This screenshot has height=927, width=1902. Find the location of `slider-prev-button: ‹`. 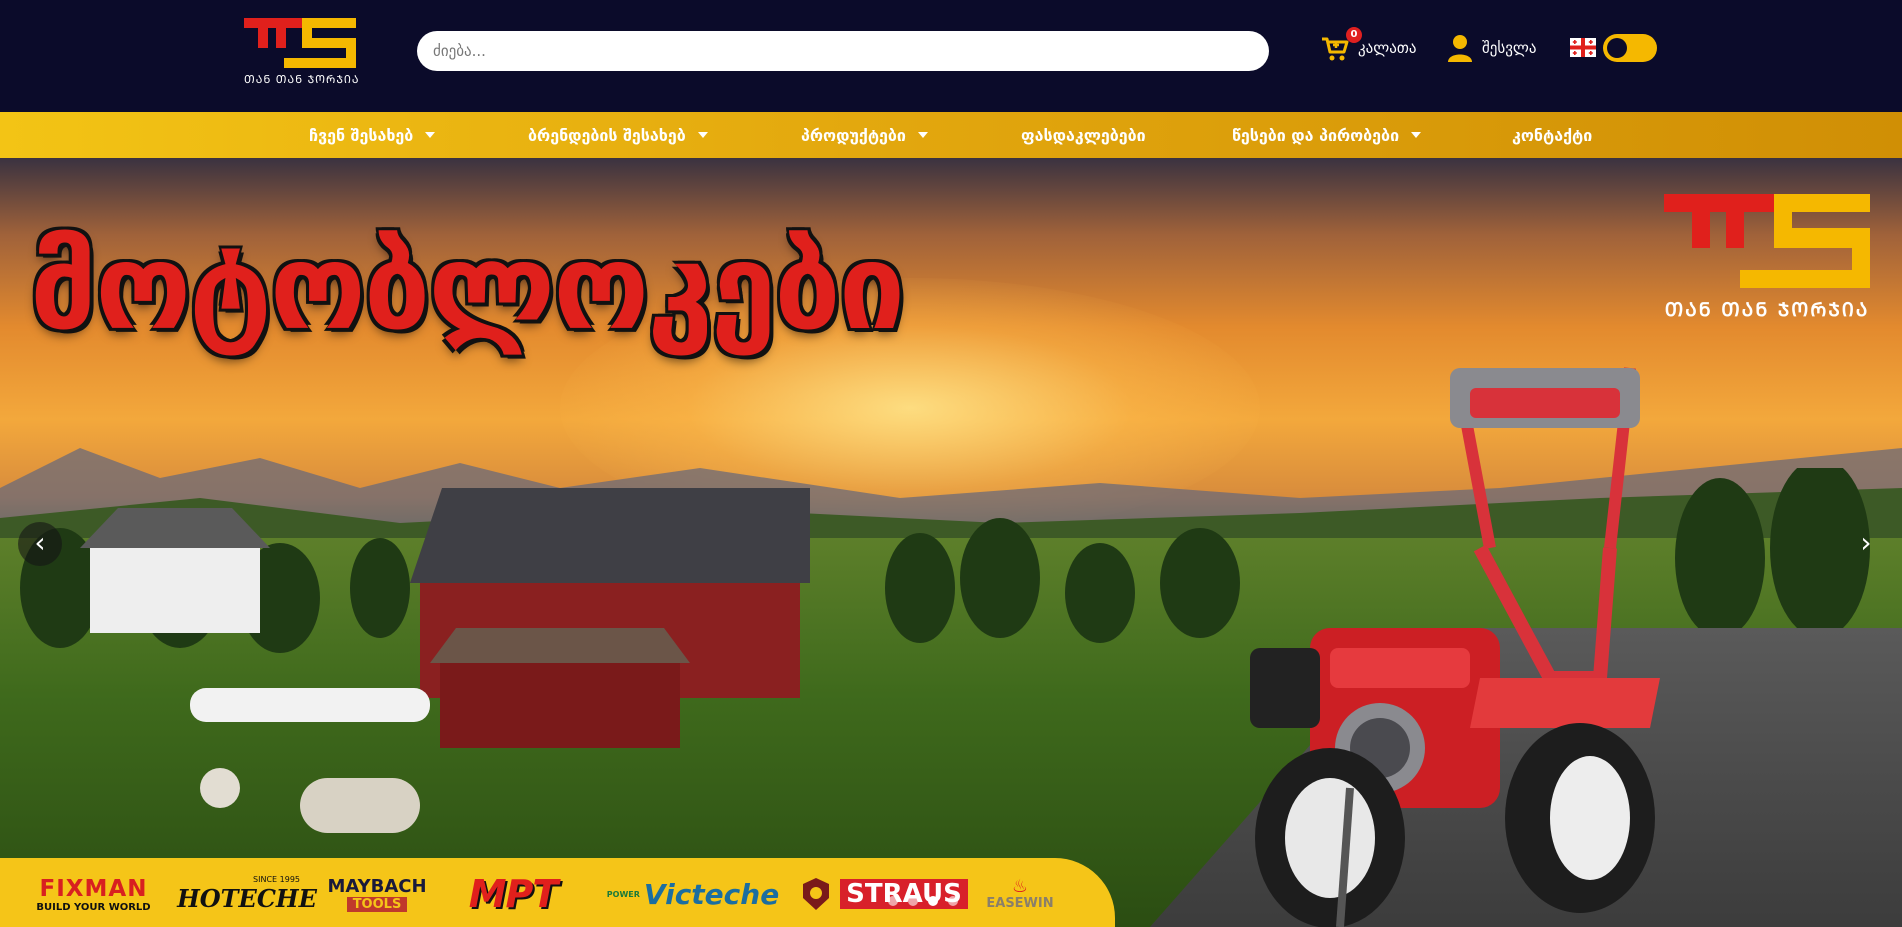

slider-prev-button: ‹ is located at coordinates (40, 544).